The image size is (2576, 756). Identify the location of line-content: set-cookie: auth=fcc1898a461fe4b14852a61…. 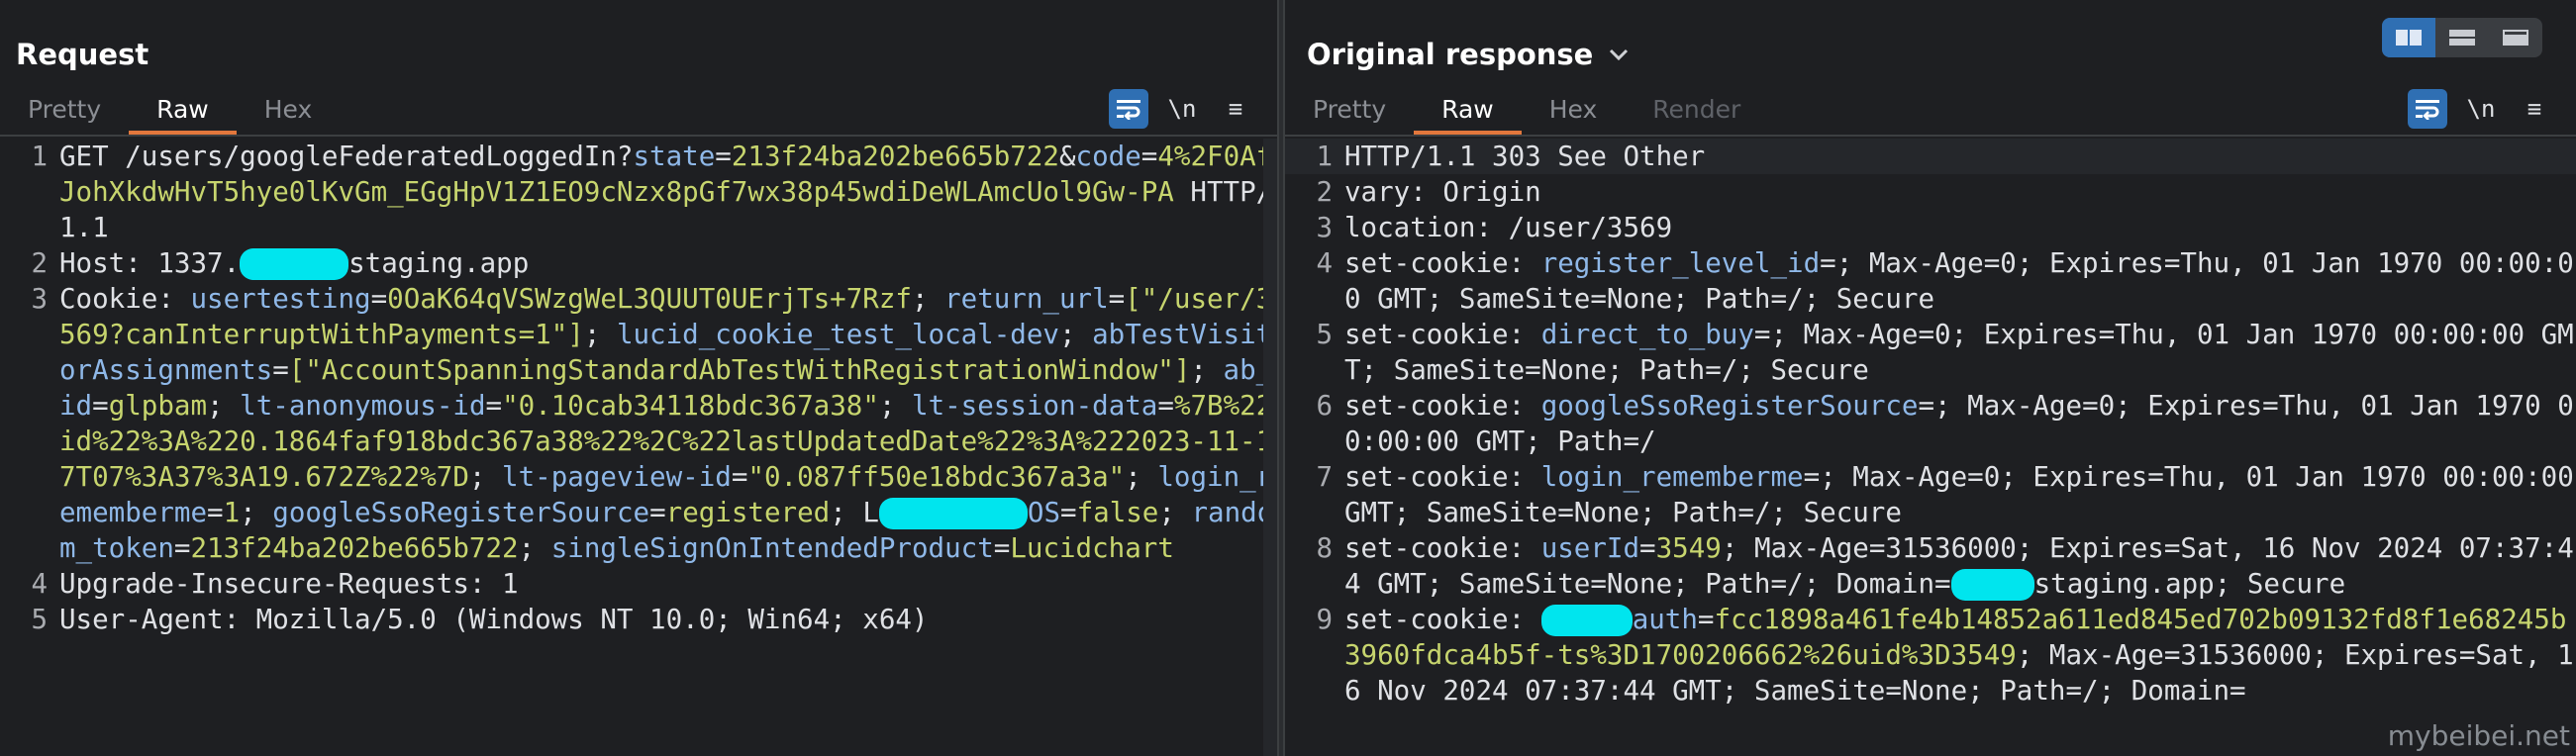
(1957, 656).